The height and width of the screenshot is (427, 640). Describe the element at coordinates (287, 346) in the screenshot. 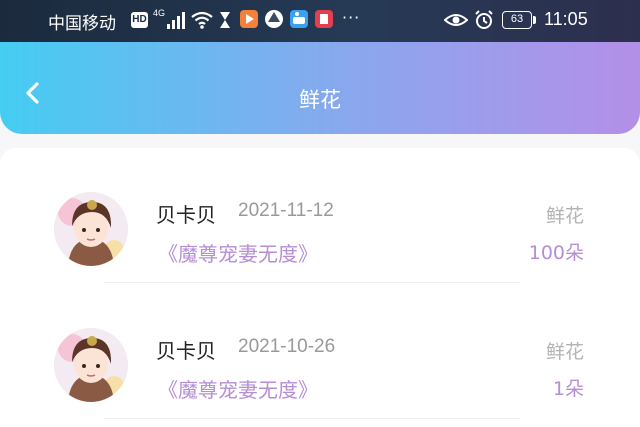

I see `record-date: 2021-10-26` at that location.